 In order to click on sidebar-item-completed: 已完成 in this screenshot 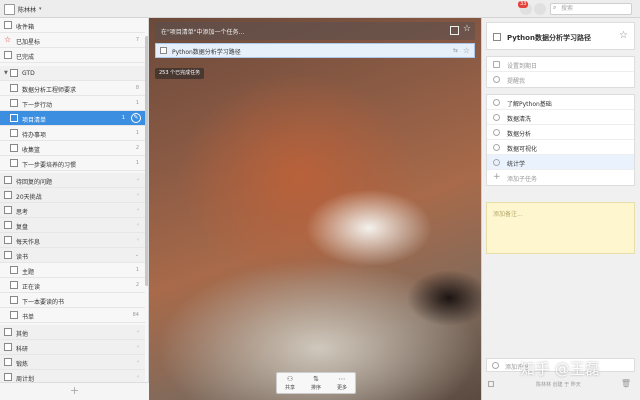, I will do `click(72, 55)`.